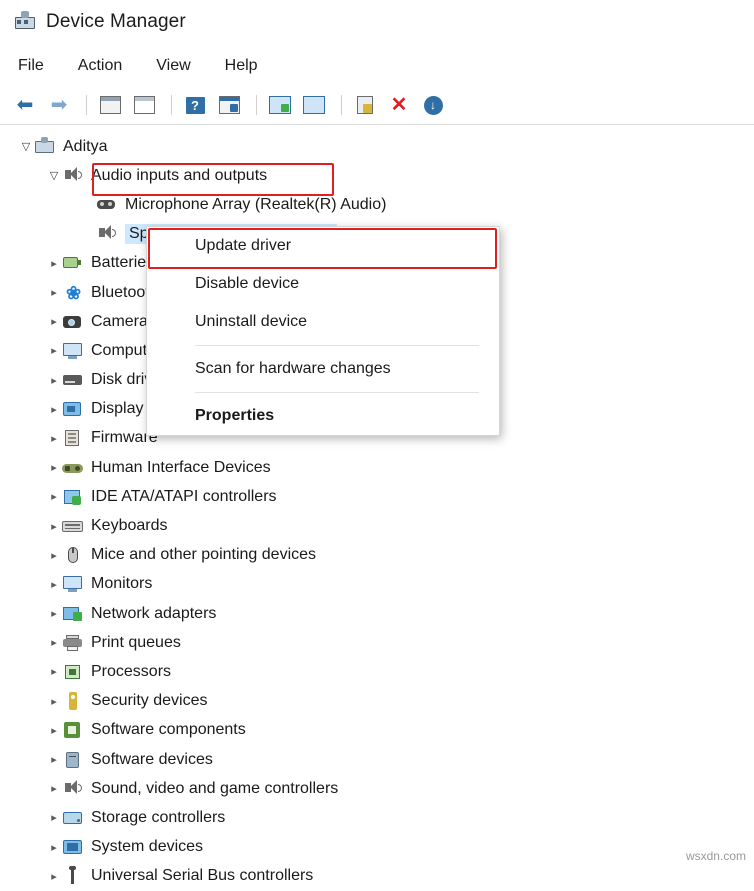  Describe the element at coordinates (73, 730) in the screenshot. I see `software-component-icon` at that location.